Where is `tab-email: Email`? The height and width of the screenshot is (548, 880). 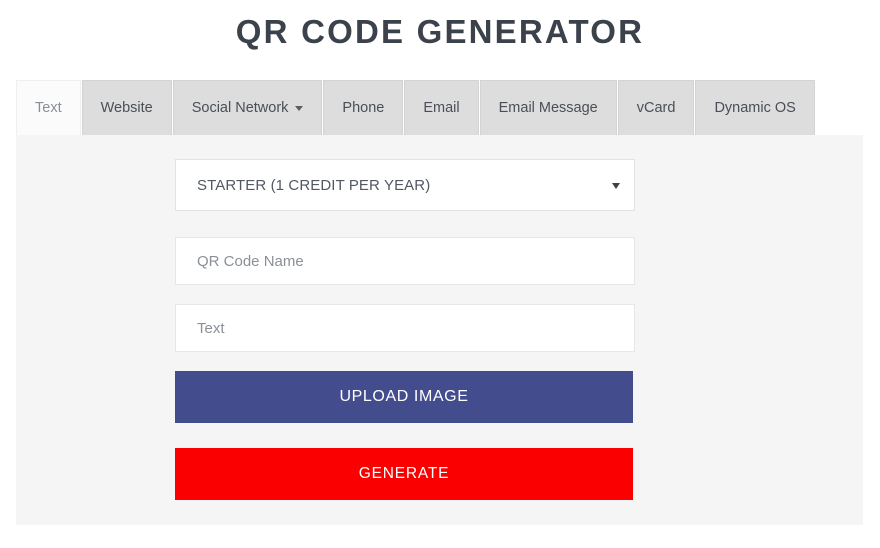
tab-email: Email is located at coordinates (441, 107).